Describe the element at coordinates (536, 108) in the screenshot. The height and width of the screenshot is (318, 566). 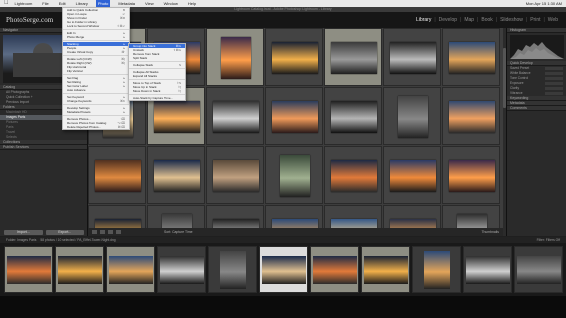
I see `comments-header: Comments` at that location.